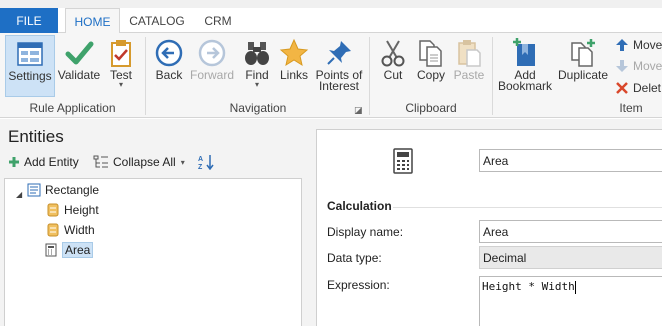 Image resolution: width=662 pixels, height=326 pixels. What do you see at coordinates (647, 45) in the screenshot?
I see `move-up-label: Move` at bounding box center [647, 45].